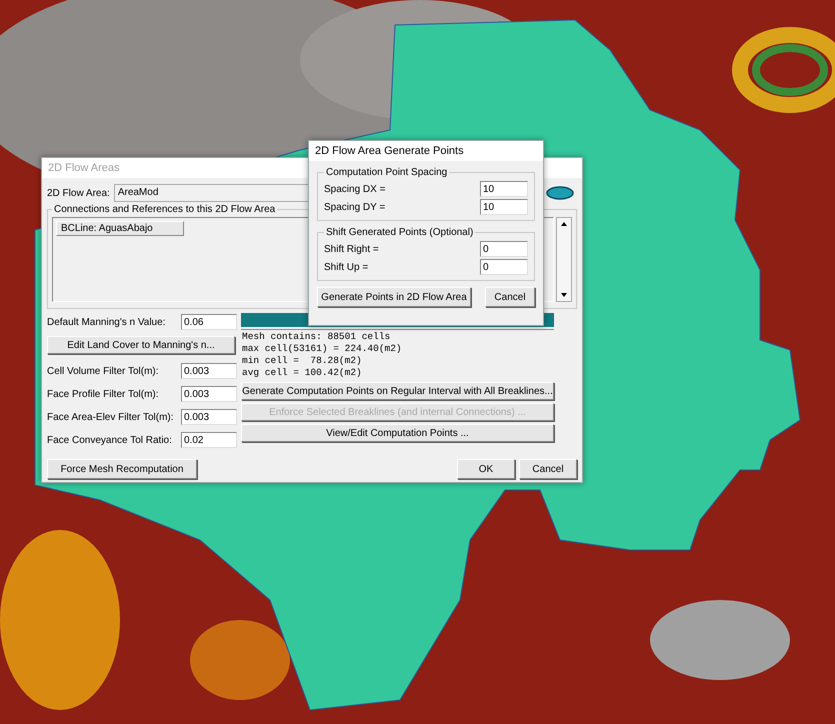  What do you see at coordinates (399, 232) in the screenshot?
I see `group-label: Shift Generated Points (Optional)` at bounding box center [399, 232].